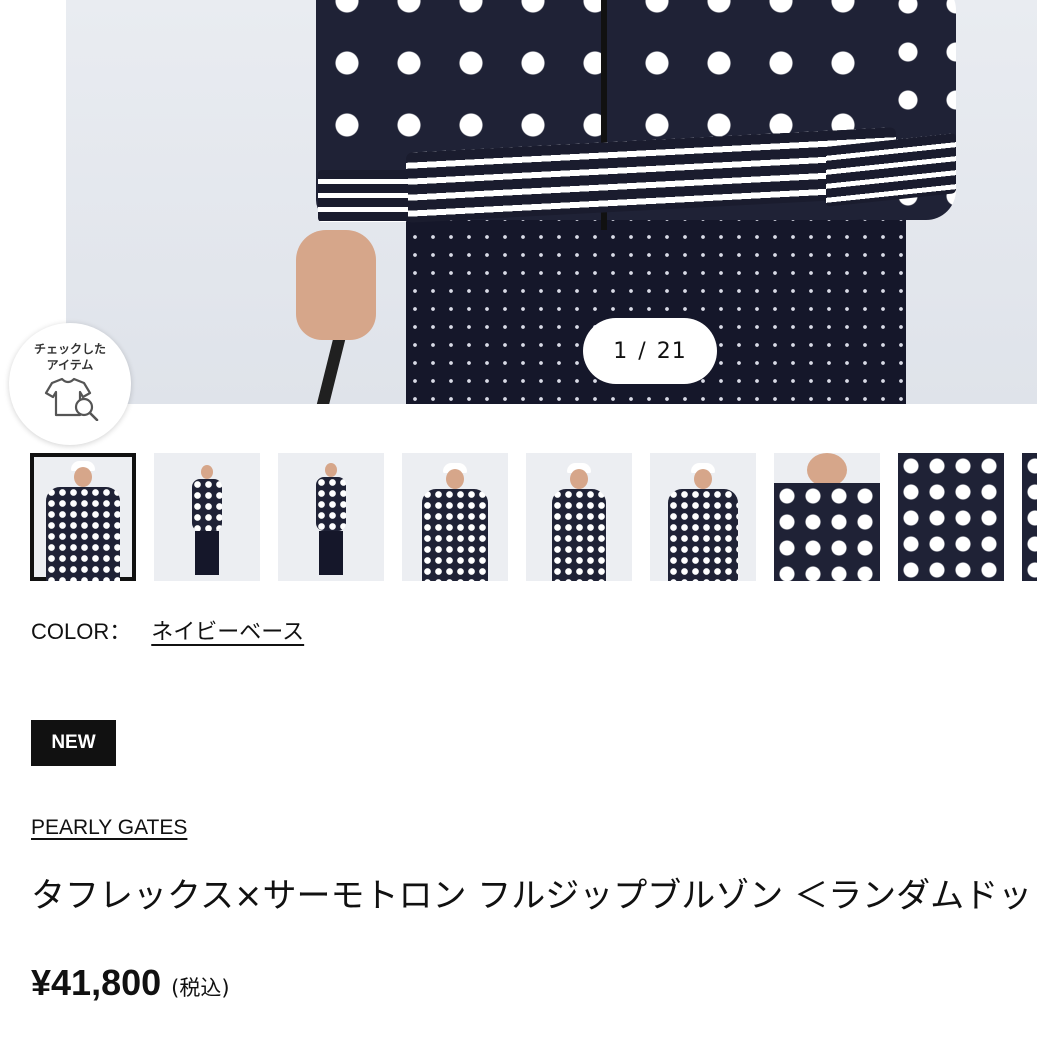 The height and width of the screenshot is (1037, 1037). What do you see at coordinates (200, 988) in the screenshot?
I see `tax-note: (税込)` at bounding box center [200, 988].